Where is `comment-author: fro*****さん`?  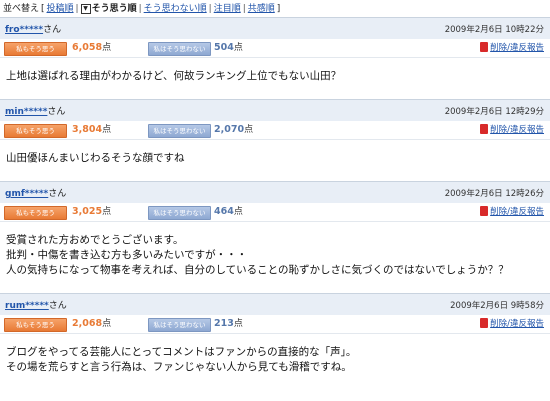
comment-author: fro*****さん is located at coordinates (33, 28).